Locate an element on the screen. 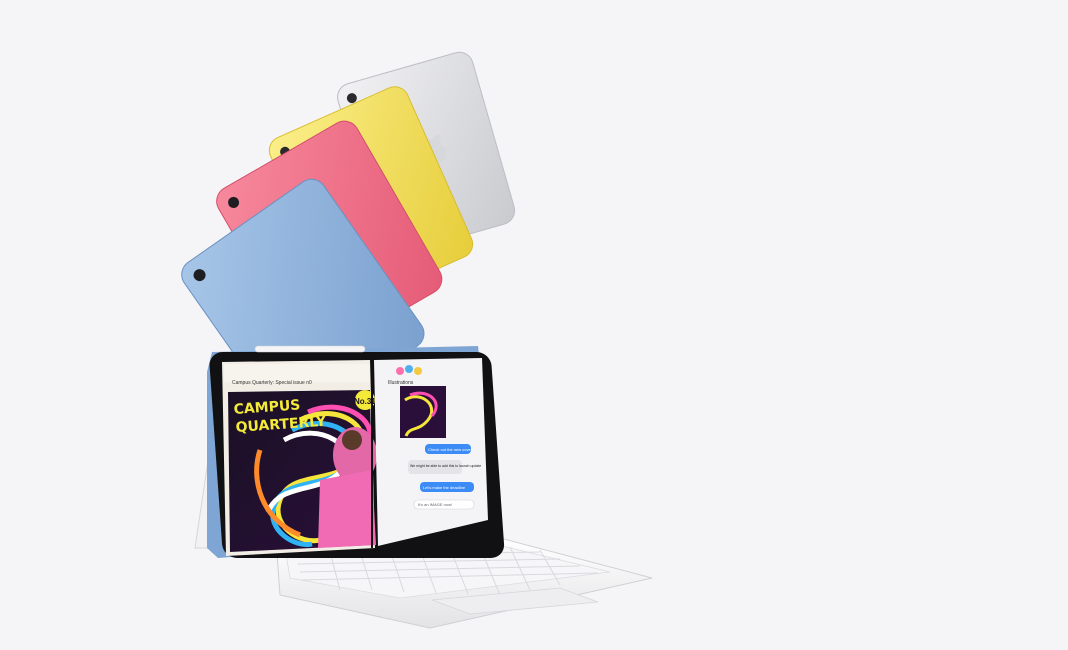  svg-text: It's an IMAGE now! is located at coordinates (435, 504).